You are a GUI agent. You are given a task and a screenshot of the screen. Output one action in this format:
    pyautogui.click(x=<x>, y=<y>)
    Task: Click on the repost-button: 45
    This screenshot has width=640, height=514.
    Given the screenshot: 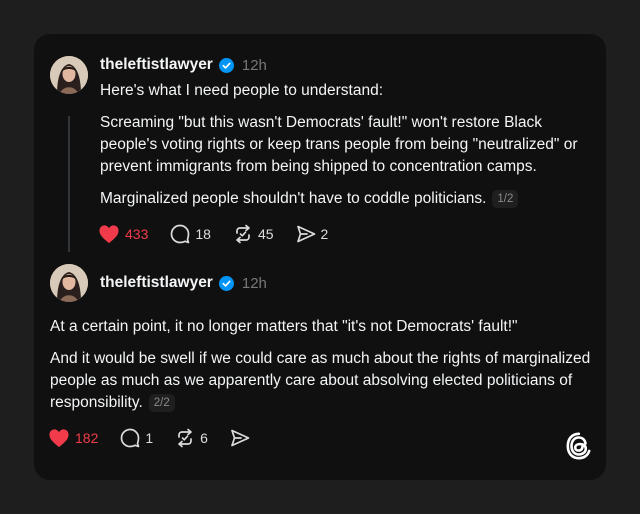 What is the action you would take?
    pyautogui.click(x=253, y=234)
    